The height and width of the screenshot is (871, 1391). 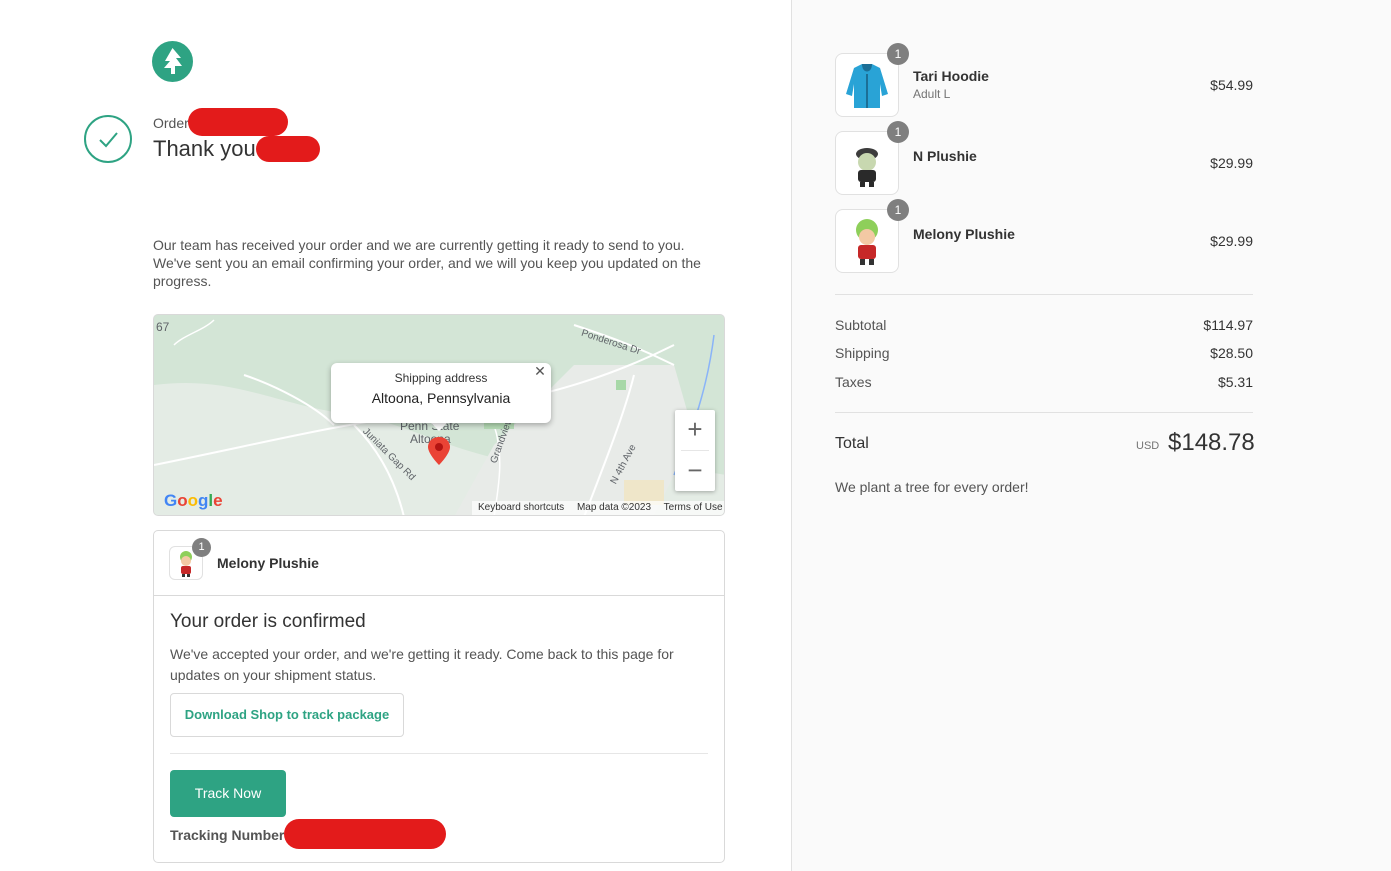 I want to click on summary-item: 1 Tari Hoodie Adult L $54.99, so click(x=1044, y=80).